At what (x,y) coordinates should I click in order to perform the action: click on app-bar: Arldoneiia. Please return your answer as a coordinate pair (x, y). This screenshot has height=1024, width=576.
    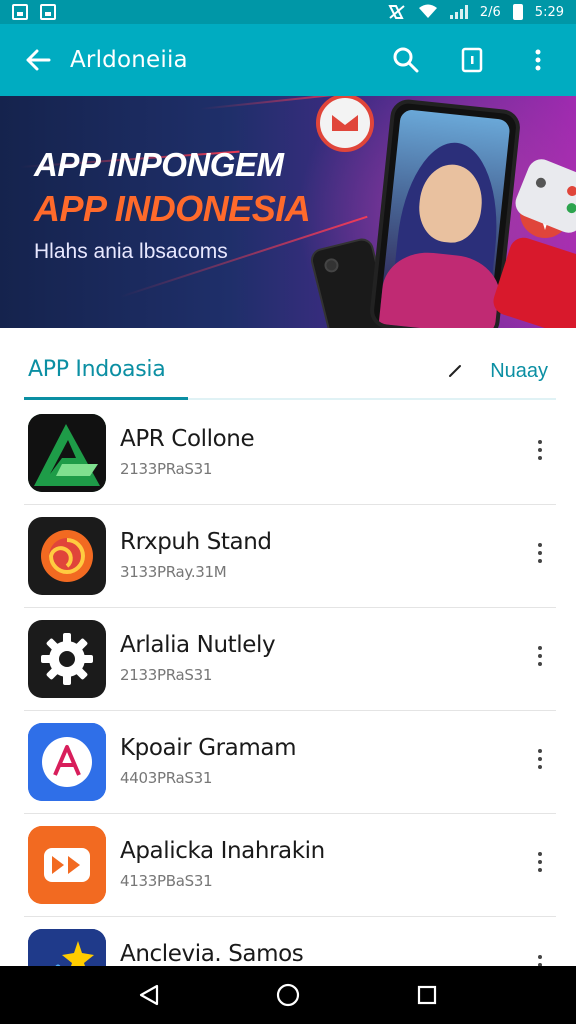
    Looking at the image, I should click on (288, 60).